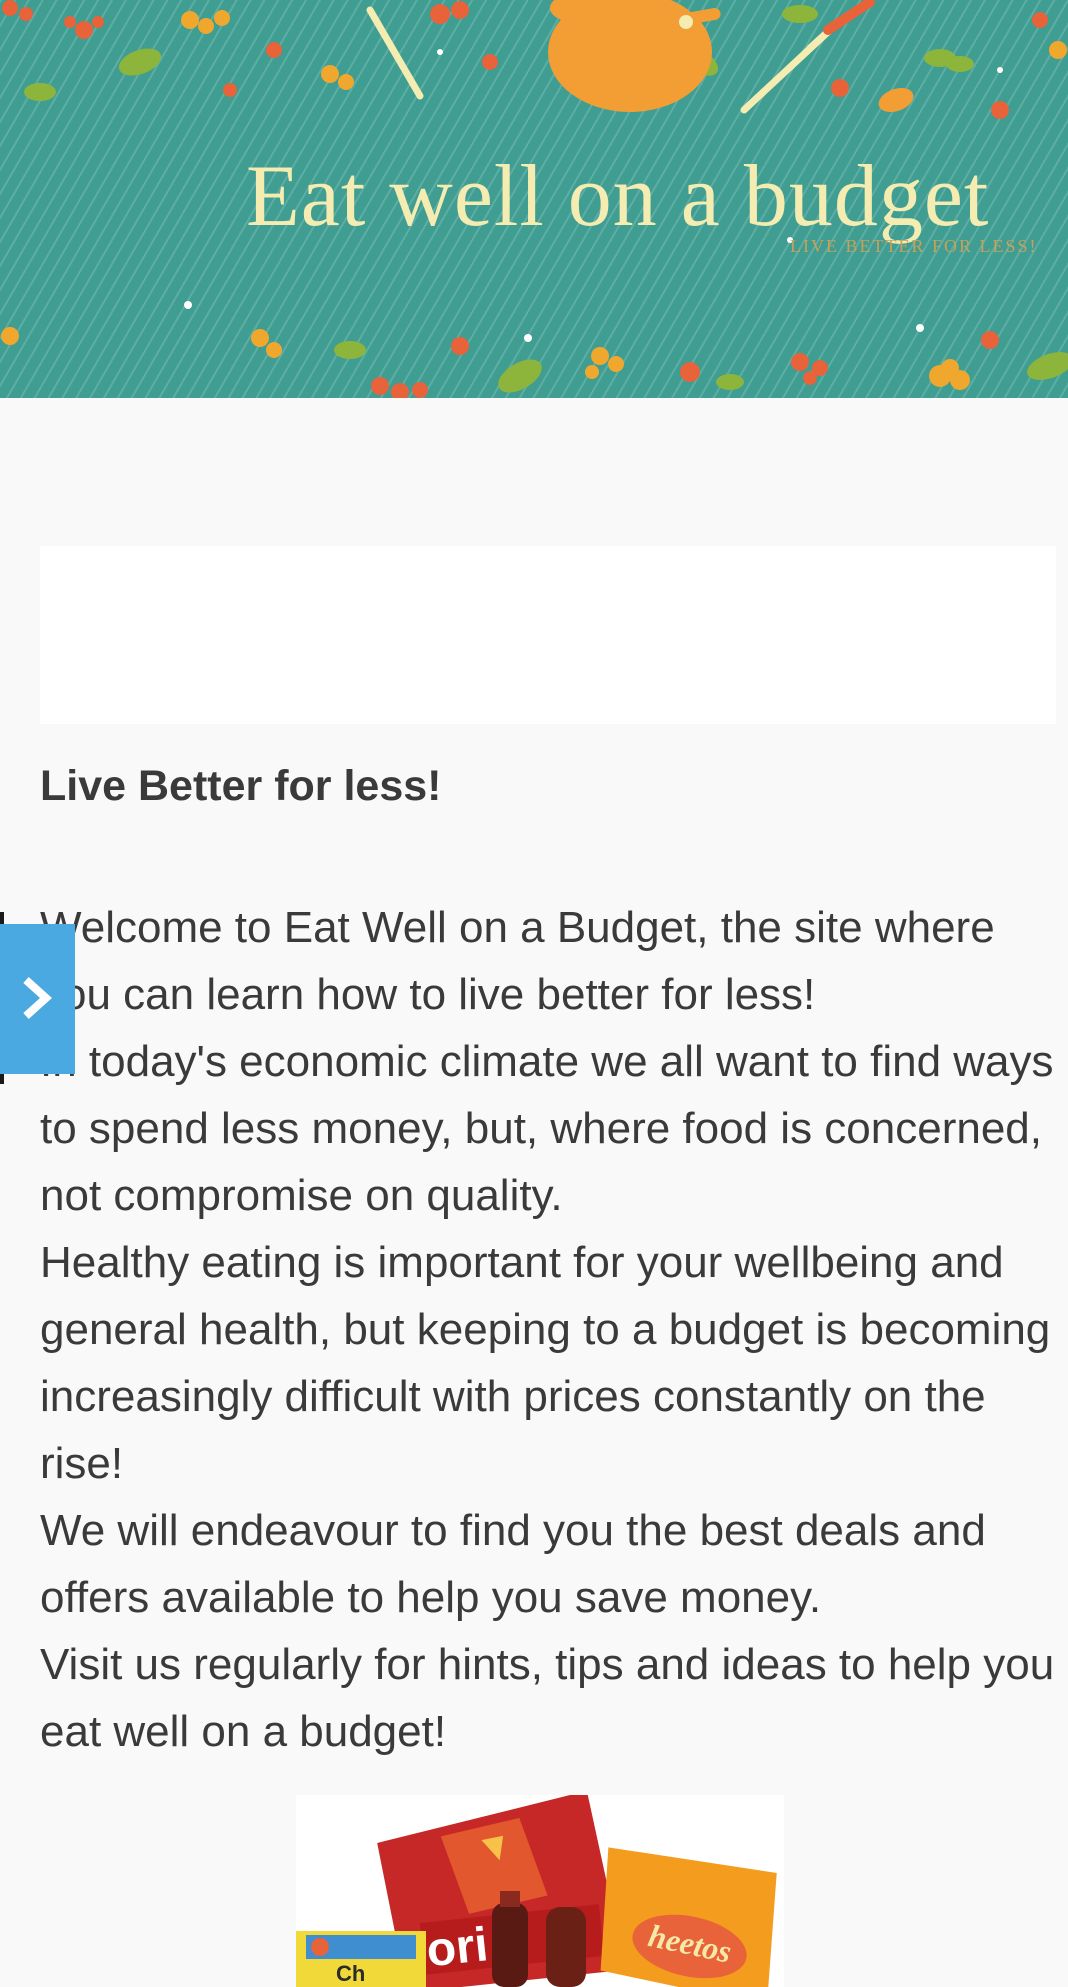  I want to click on snack-products-image: ori heetos Ch, so click(540, 1891).